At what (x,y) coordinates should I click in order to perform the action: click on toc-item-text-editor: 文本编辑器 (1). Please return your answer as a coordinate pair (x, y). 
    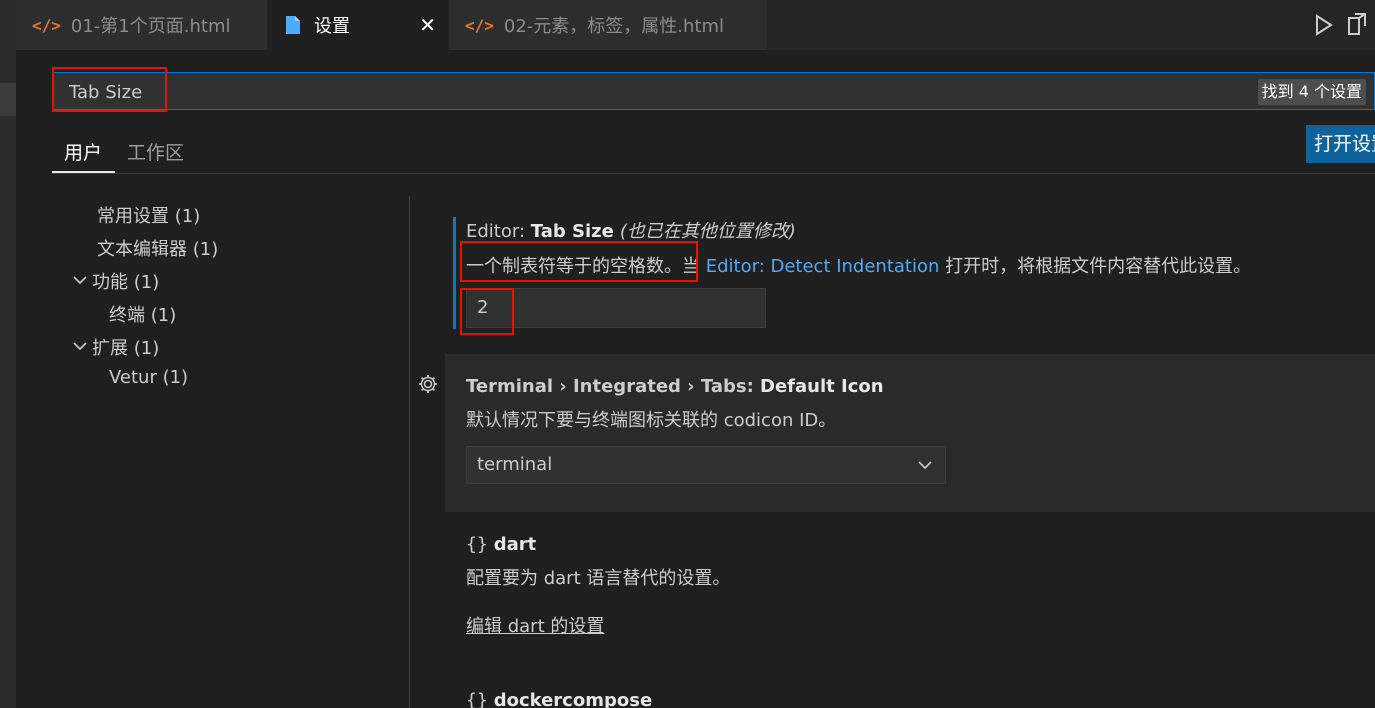
    Looking at the image, I should click on (157, 248).